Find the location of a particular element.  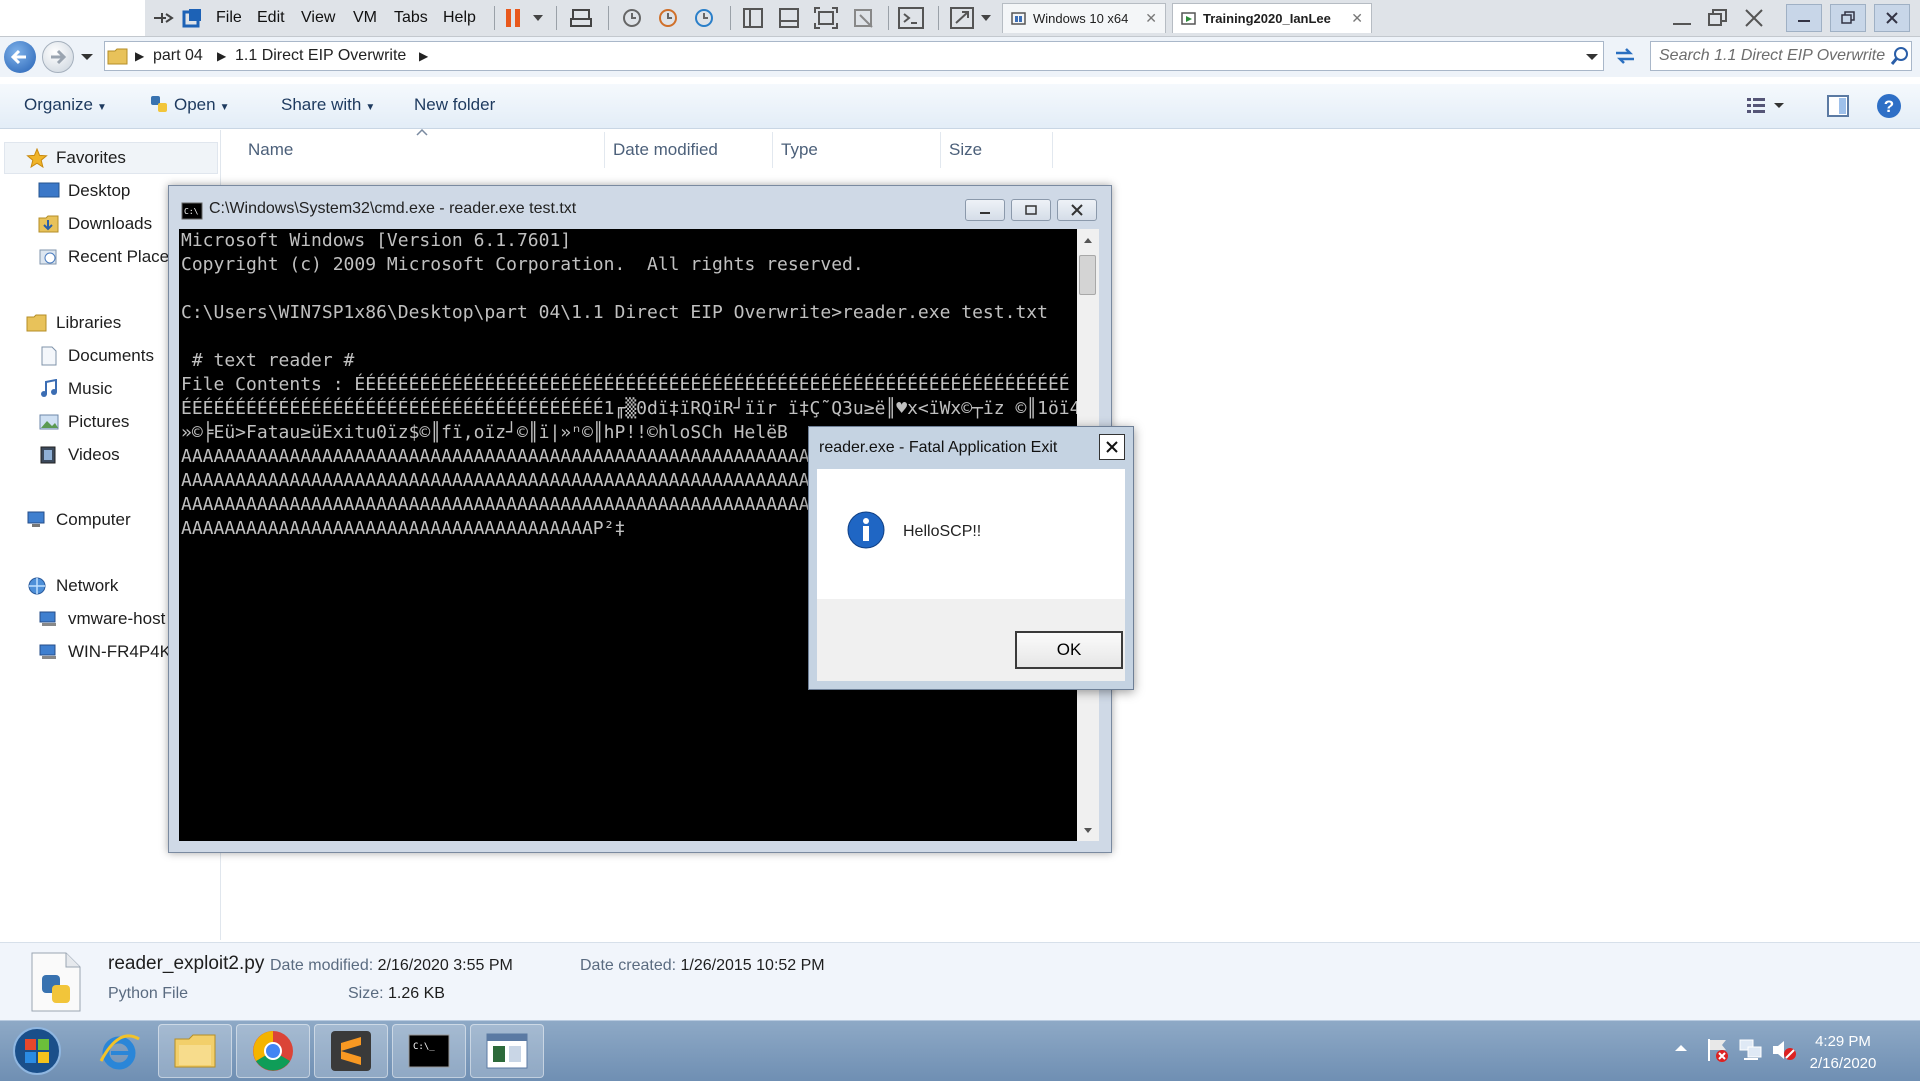

search-icon is located at coordinates (1900, 56).